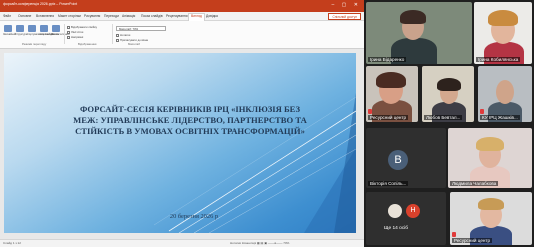  I want to click on outline-view-label: Структура, so click(21, 34).